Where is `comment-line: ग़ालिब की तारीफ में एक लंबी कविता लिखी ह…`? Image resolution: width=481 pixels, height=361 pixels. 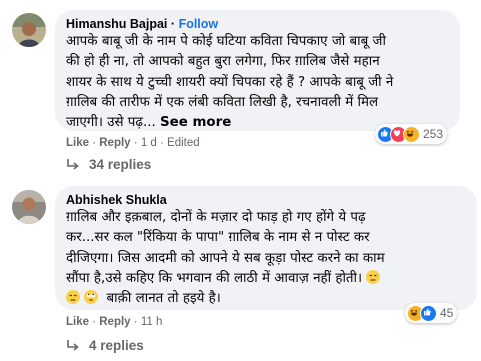 comment-line: ग़ालिब की तारीफ में एक लंबी कविता लिखी ह… is located at coordinates (222, 102).